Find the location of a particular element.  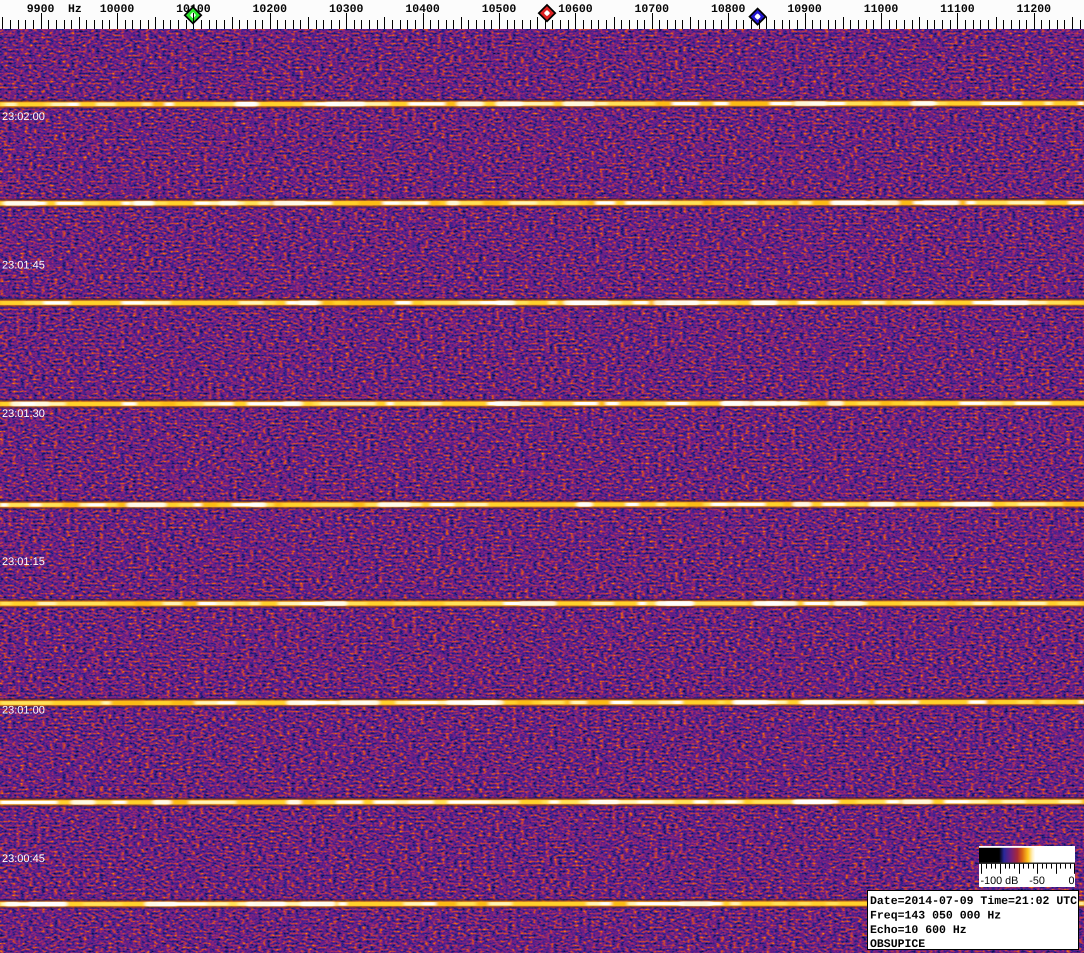

svg-text: 10200 is located at coordinates (270, 9).